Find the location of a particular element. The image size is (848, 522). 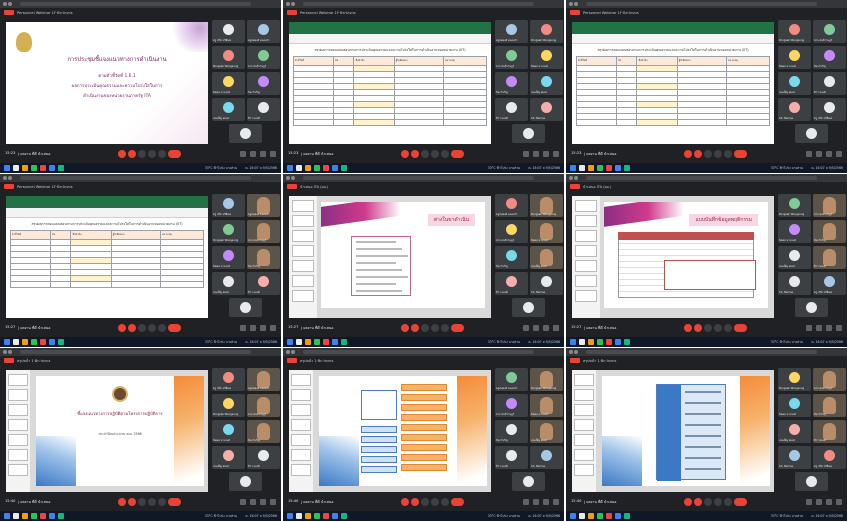

participant-tile: ชาย สนธิราษฎร์ is located at coordinates (829, 205).